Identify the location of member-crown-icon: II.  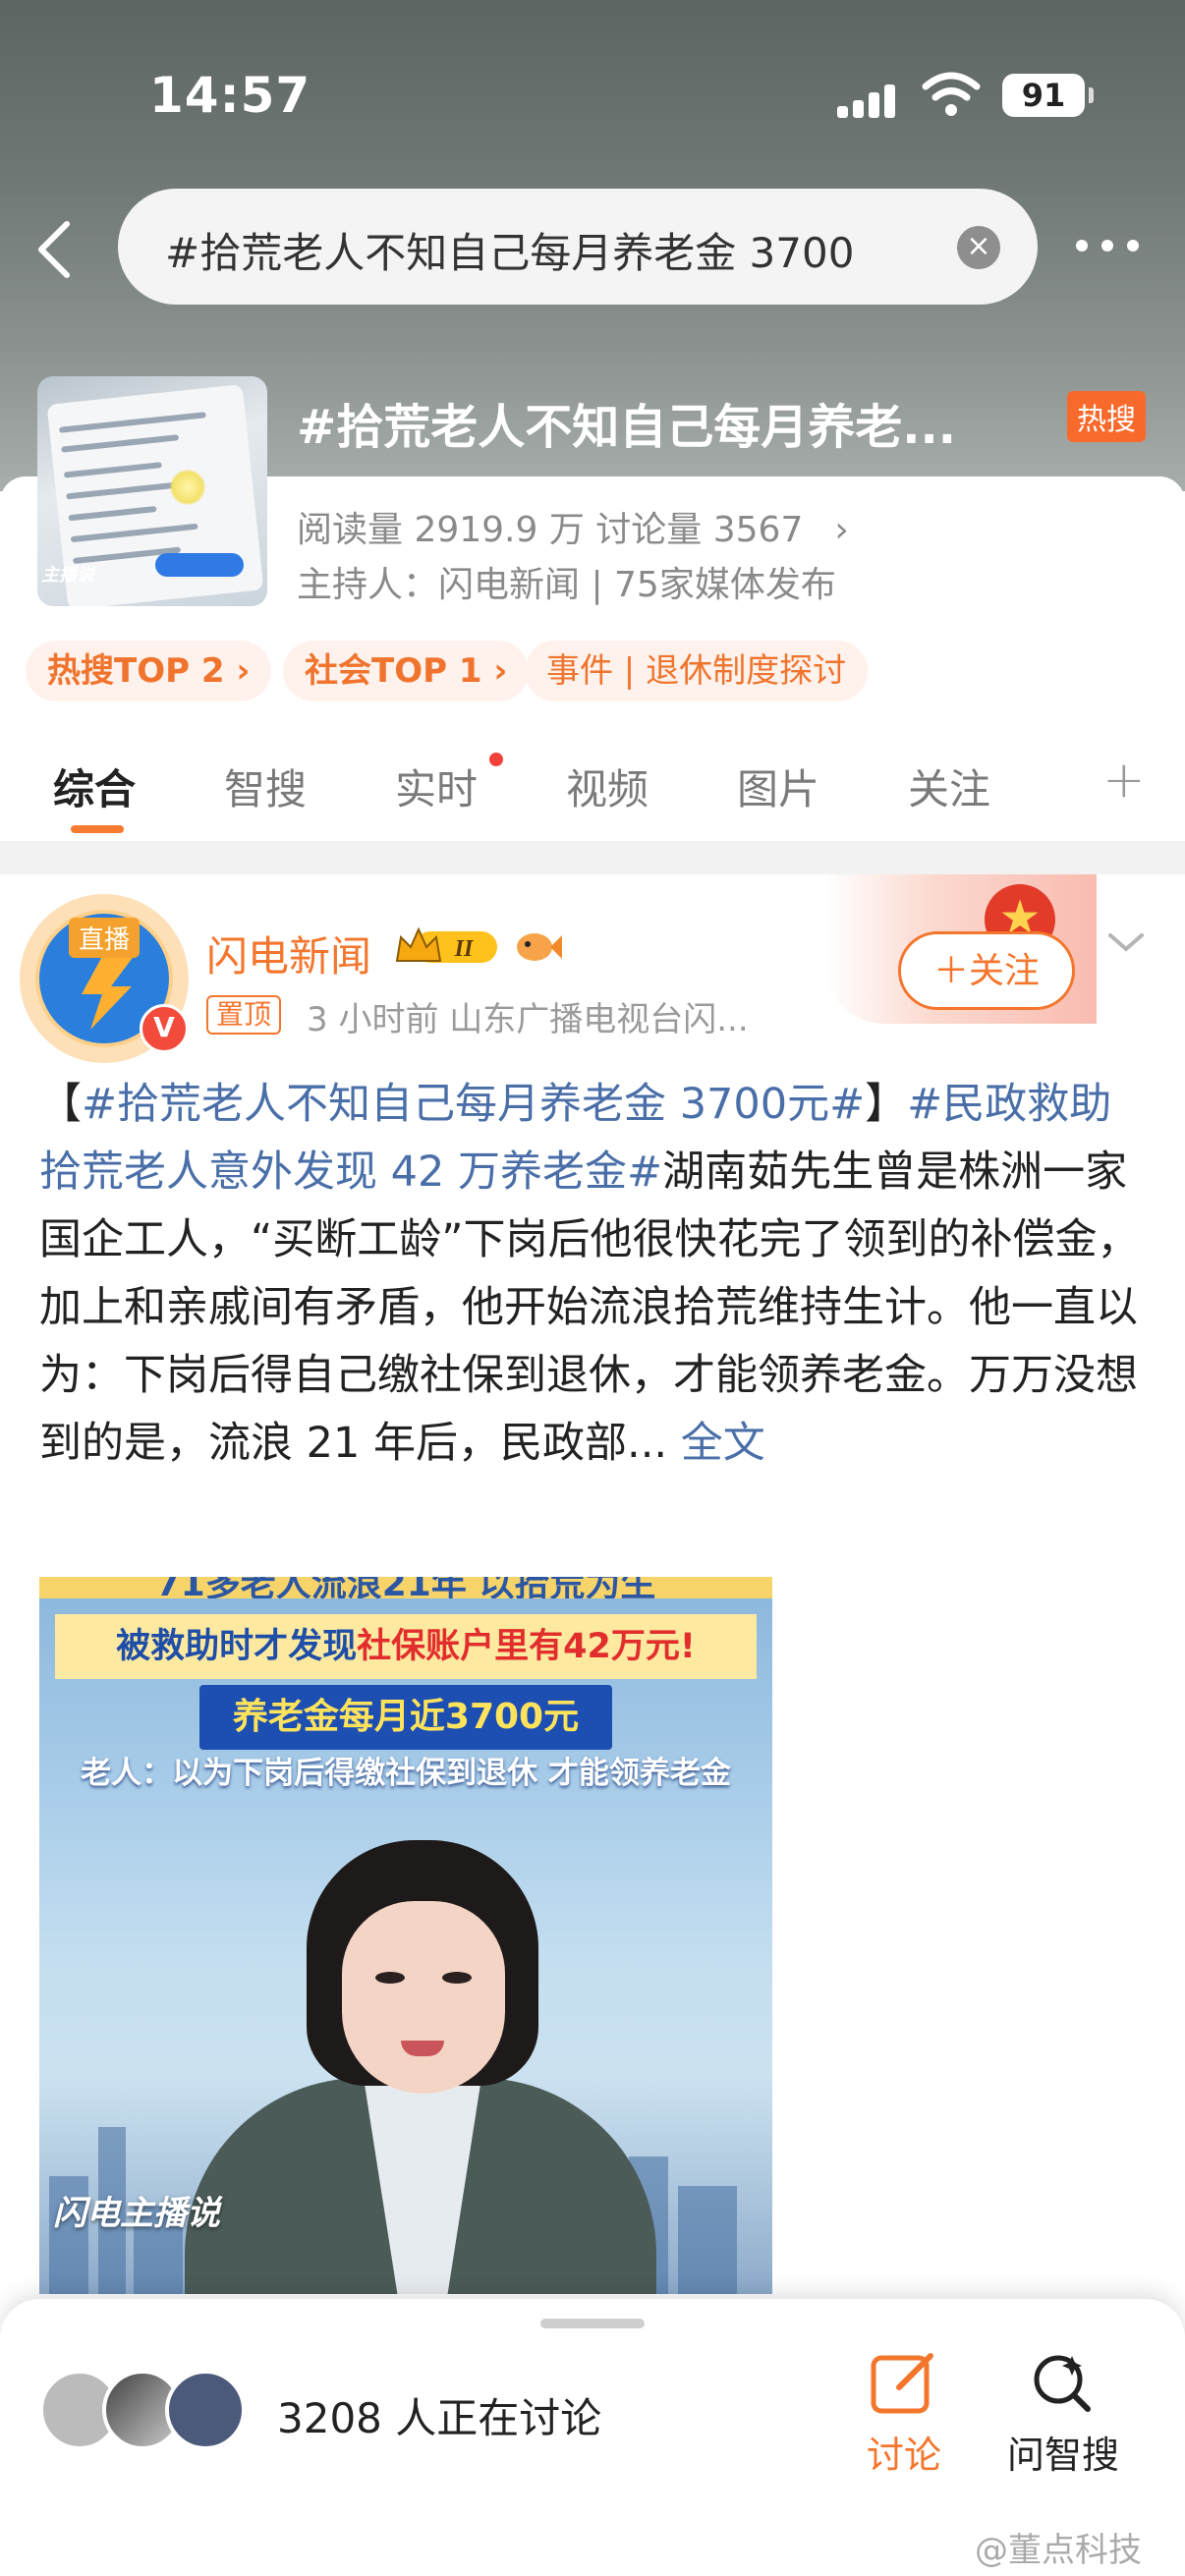
(447, 947).